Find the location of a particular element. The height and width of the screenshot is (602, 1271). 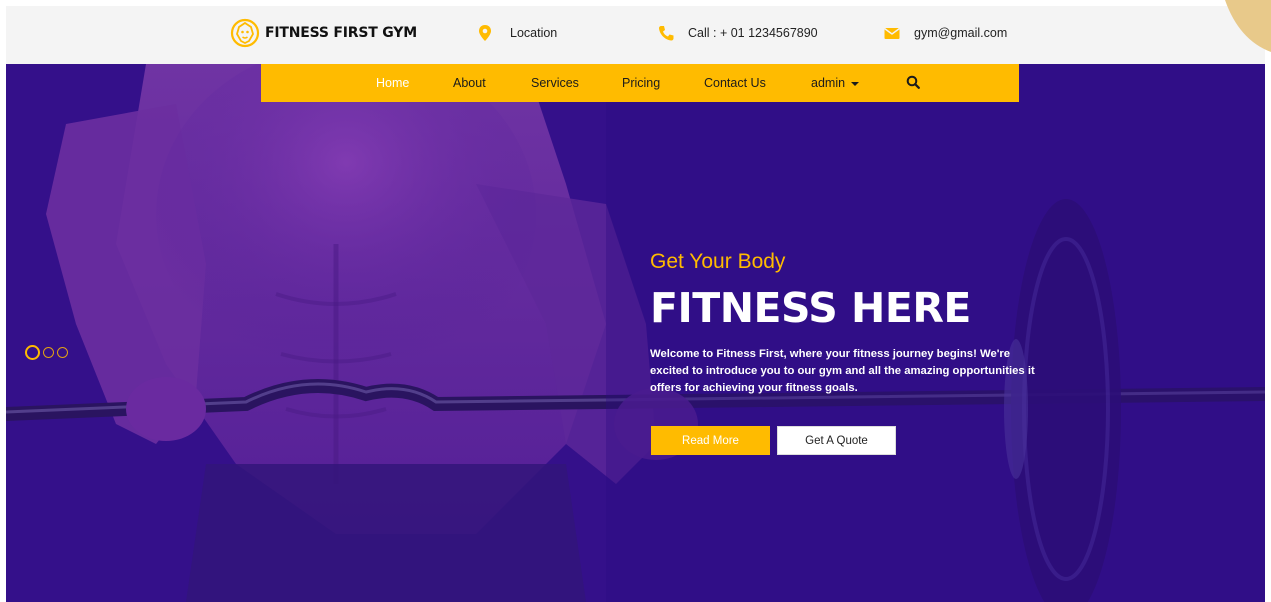

phone-text: Call : + 01 1234567890 is located at coordinates (753, 33).